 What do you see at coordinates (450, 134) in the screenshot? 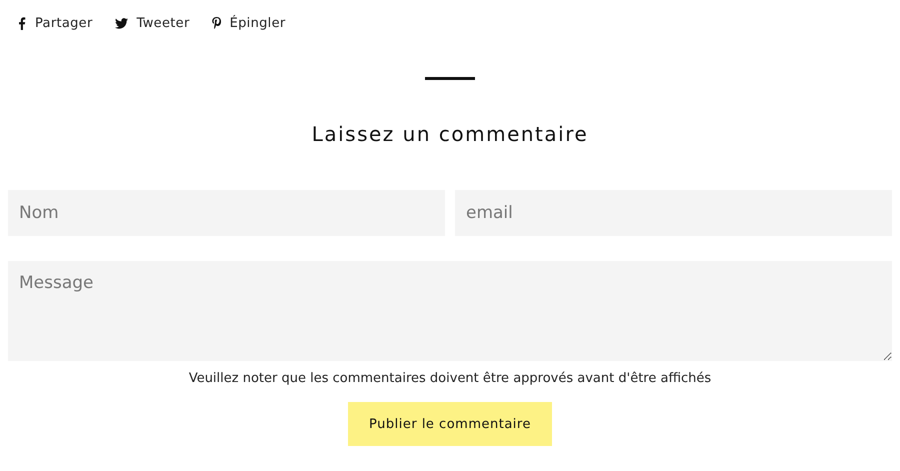
I see `section-heading: Laissez un commentaire` at bounding box center [450, 134].